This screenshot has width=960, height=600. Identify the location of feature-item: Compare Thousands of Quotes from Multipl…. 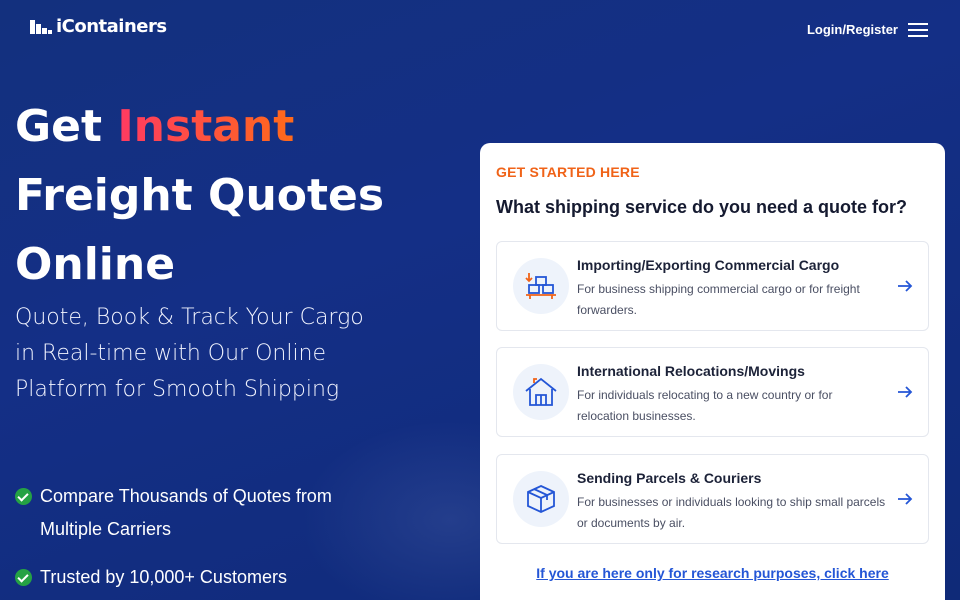
(205, 513).